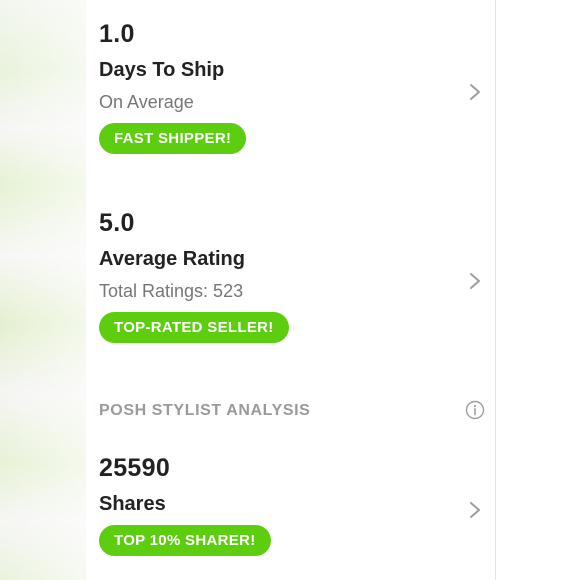 The height and width of the screenshot is (580, 580). Describe the element at coordinates (171, 291) in the screenshot. I see `stat-subtext: Total Ratings: 523` at that location.